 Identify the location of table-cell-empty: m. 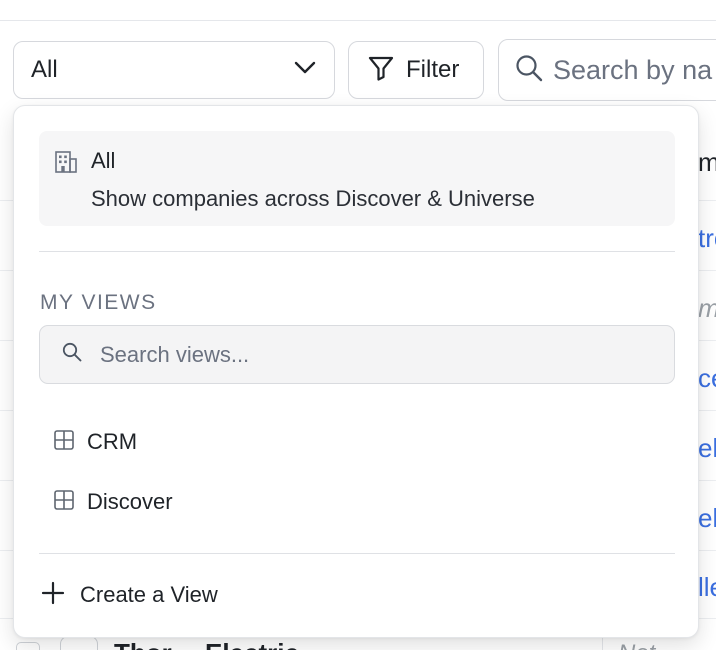
(707, 308).